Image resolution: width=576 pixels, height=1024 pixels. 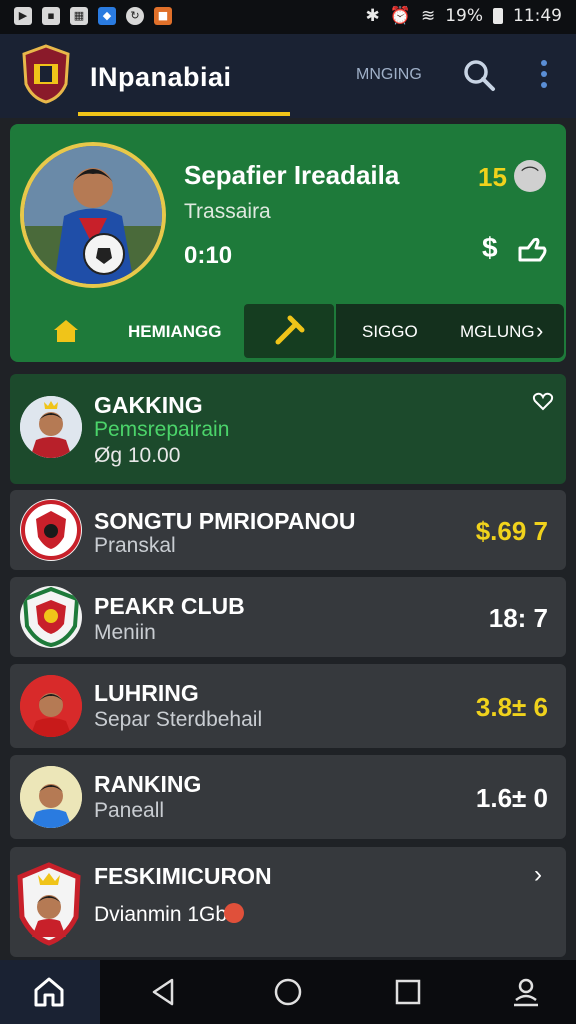 What do you see at coordinates (288, 429) in the screenshot?
I see `list-item: GAKKING Pemsrepairain Øg 10.00` at bounding box center [288, 429].